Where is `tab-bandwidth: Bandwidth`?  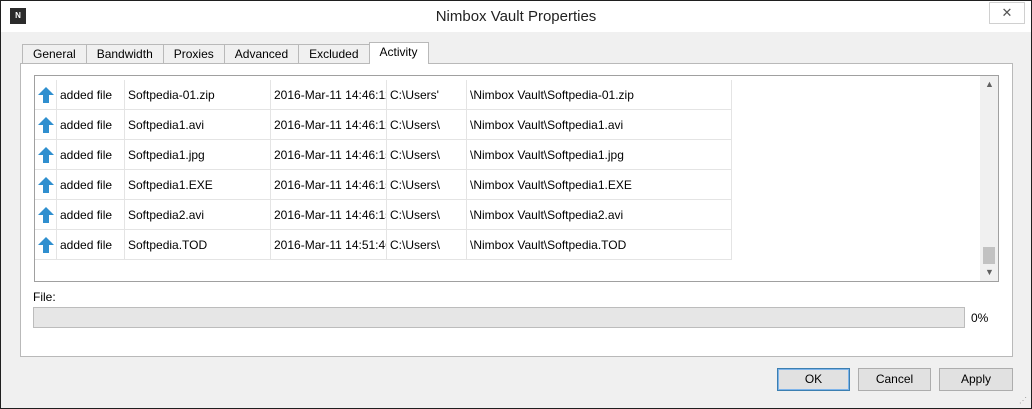 tab-bandwidth: Bandwidth is located at coordinates (124, 54).